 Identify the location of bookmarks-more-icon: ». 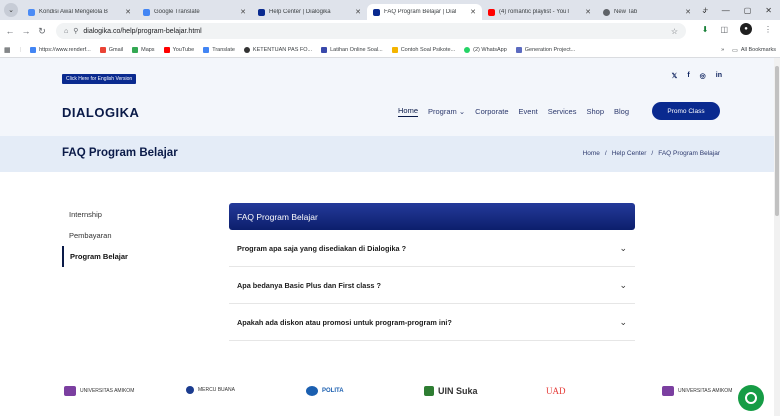
(722, 50).